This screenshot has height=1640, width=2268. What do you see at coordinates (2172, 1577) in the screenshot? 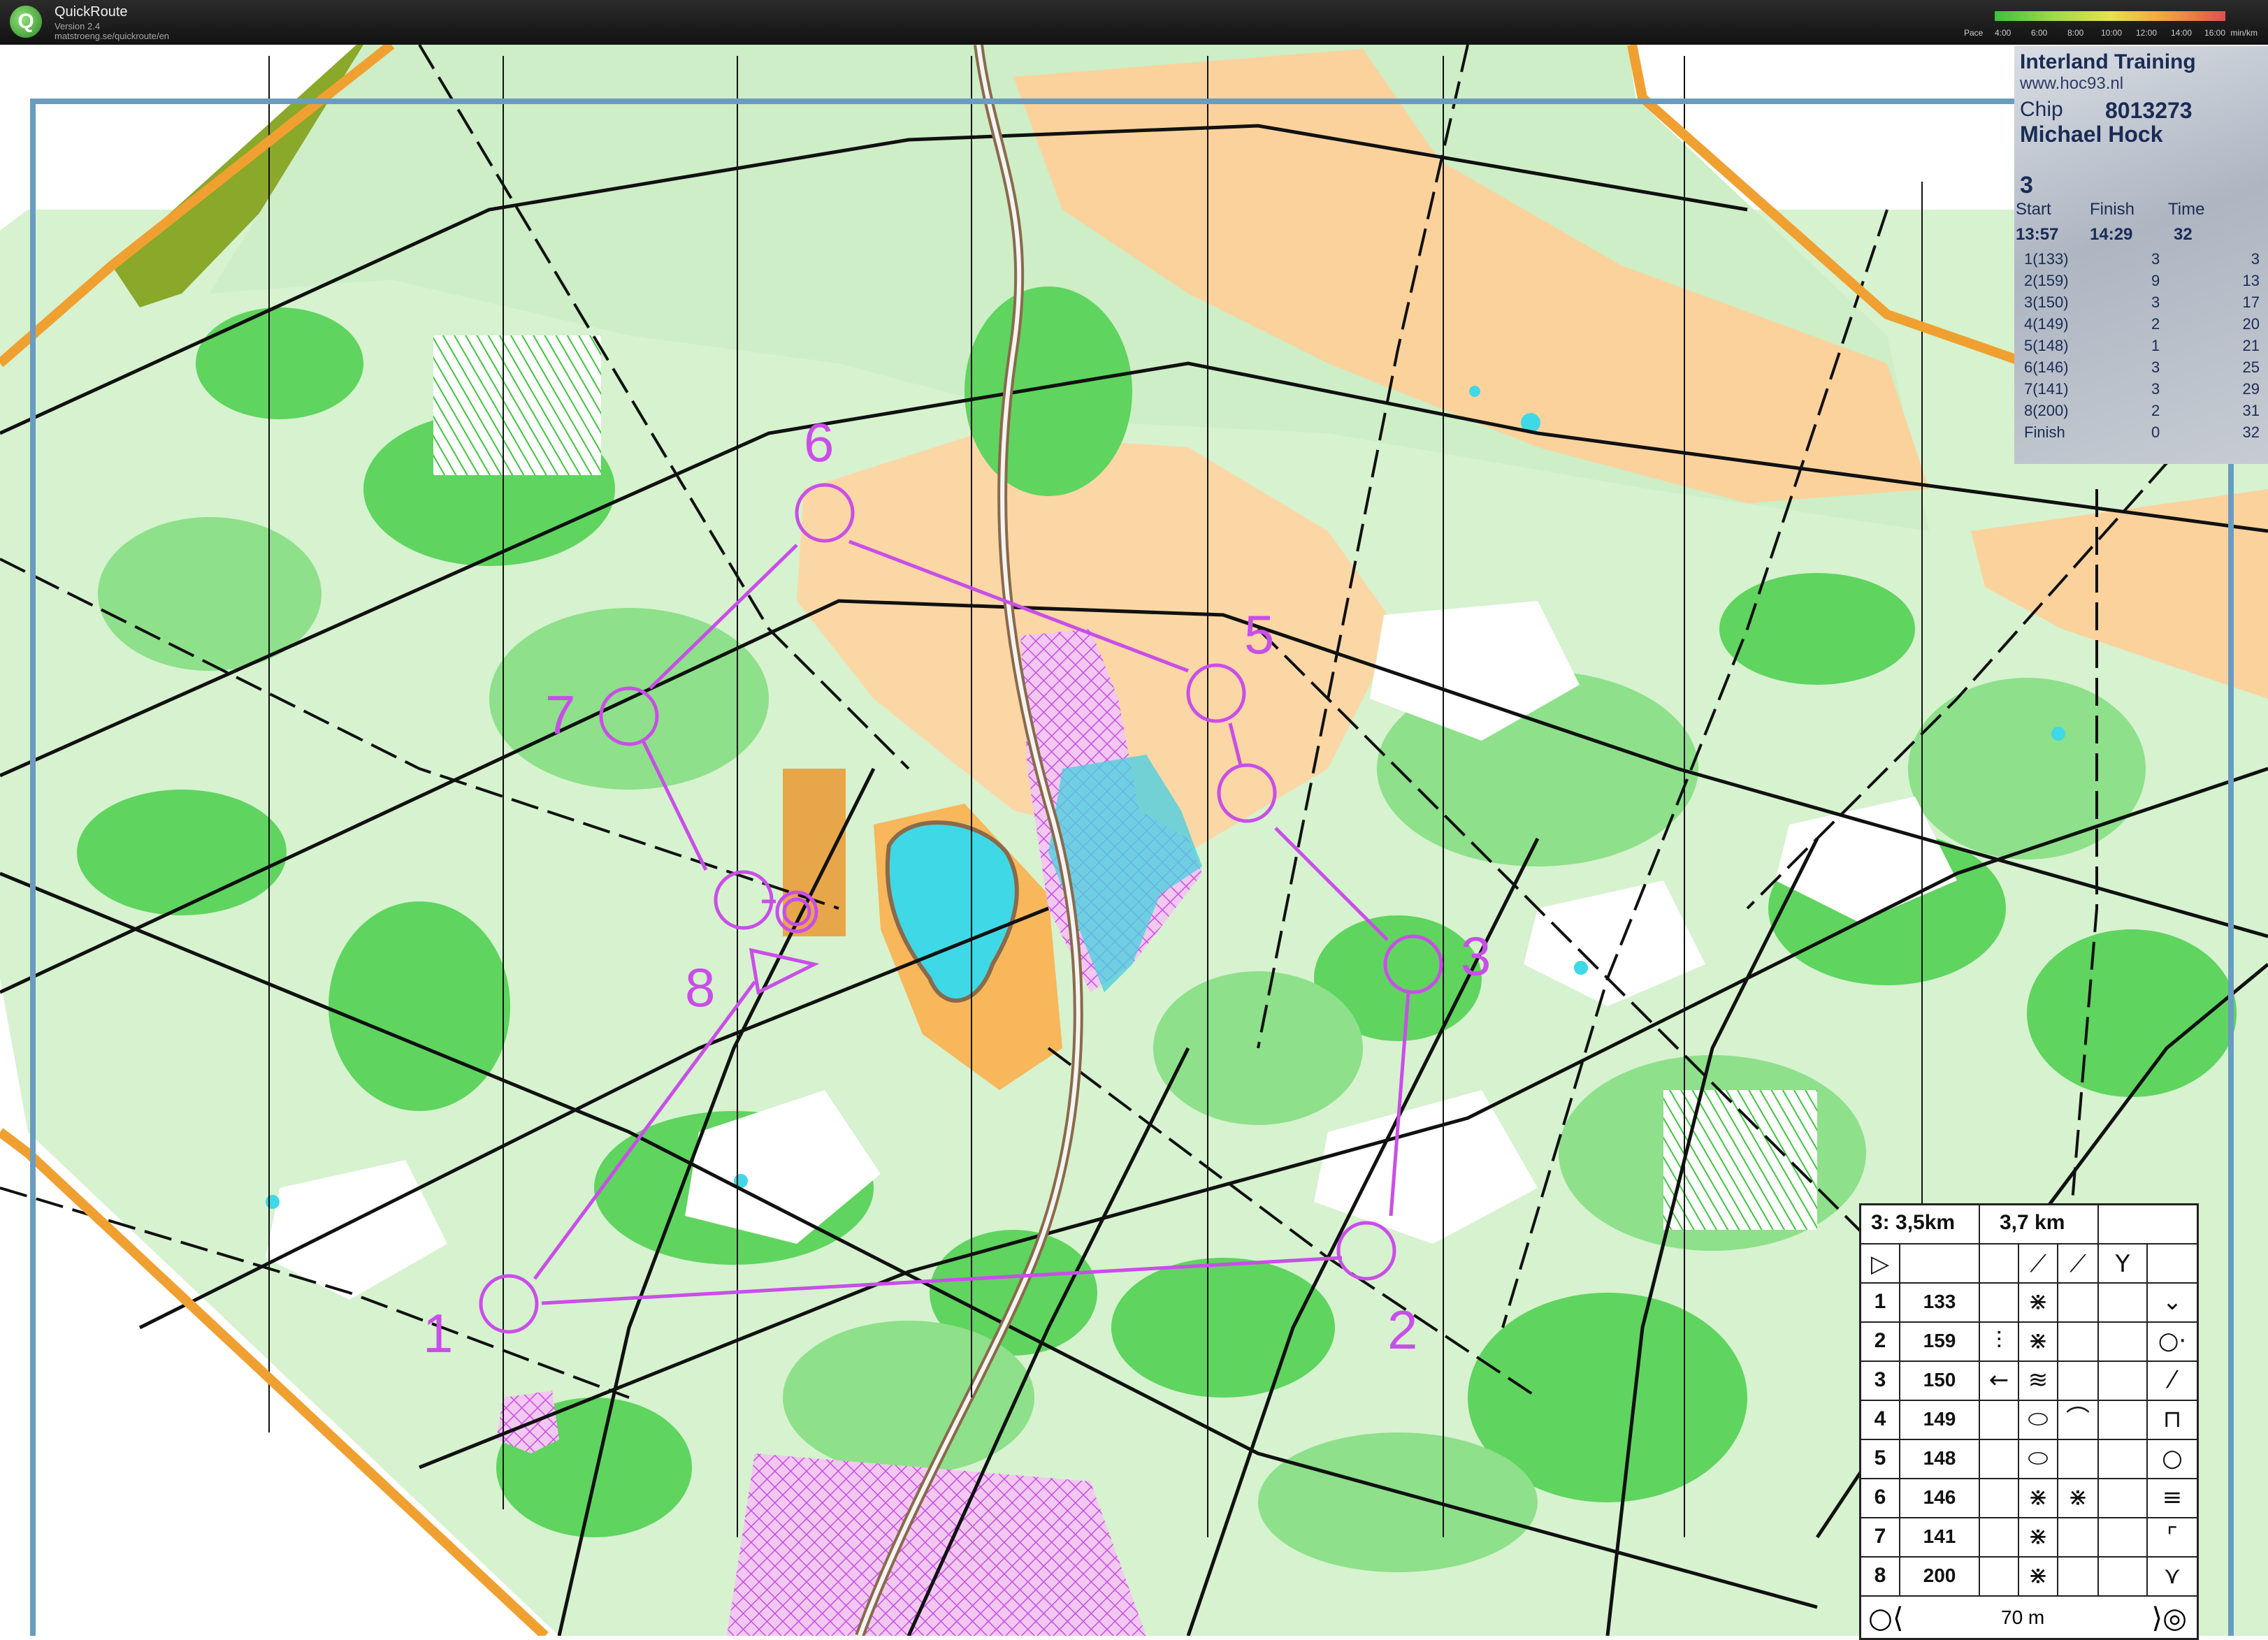
I see `desc-symbol-location: ⋎` at bounding box center [2172, 1577].